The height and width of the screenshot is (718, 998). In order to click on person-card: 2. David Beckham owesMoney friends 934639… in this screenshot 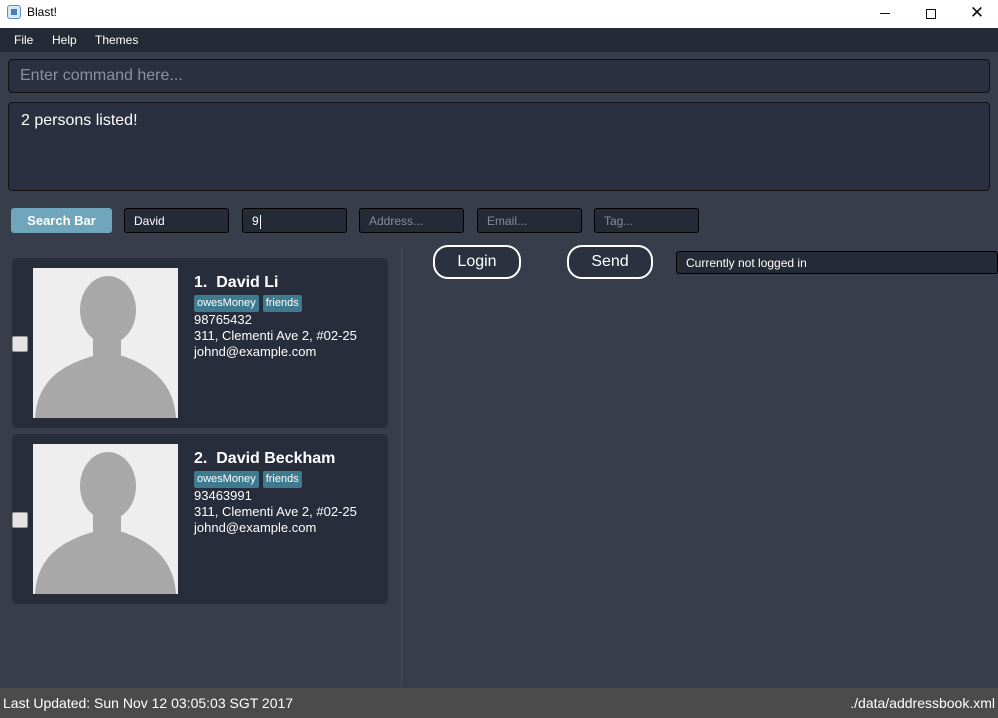, I will do `click(200, 519)`.